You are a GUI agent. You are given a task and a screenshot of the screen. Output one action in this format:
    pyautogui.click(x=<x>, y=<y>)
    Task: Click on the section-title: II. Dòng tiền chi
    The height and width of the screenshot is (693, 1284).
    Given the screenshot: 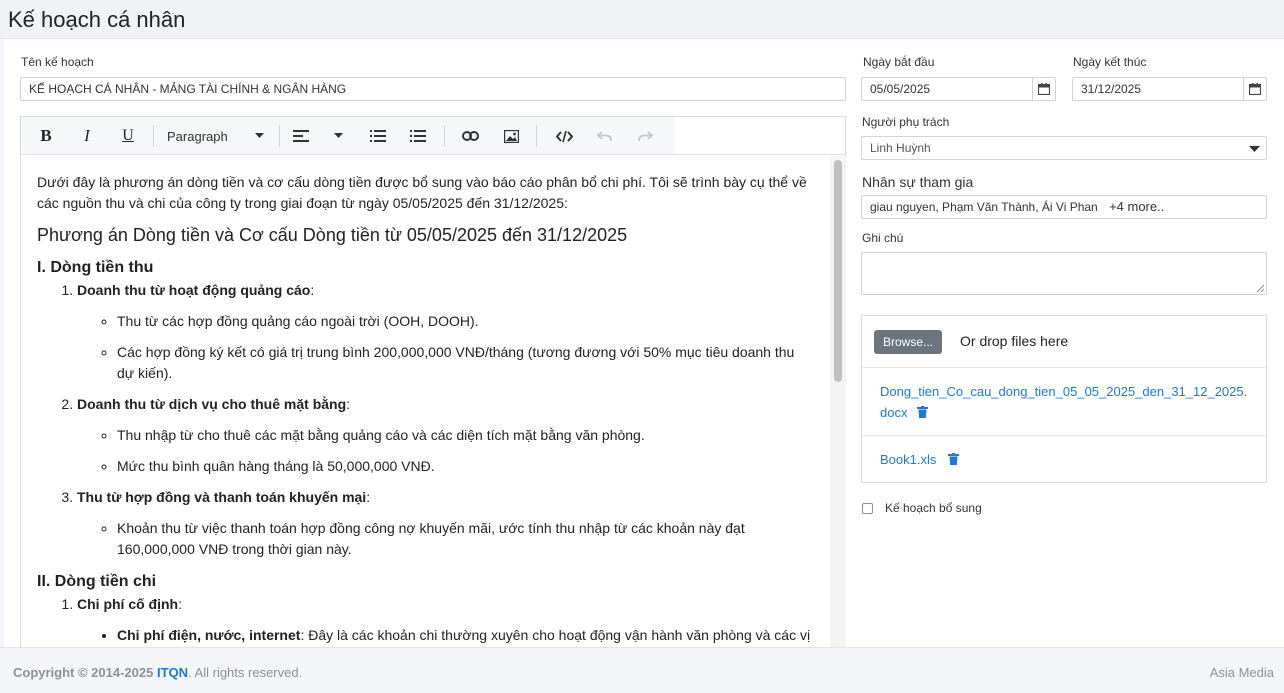 What is the action you would take?
    pyautogui.click(x=97, y=581)
    